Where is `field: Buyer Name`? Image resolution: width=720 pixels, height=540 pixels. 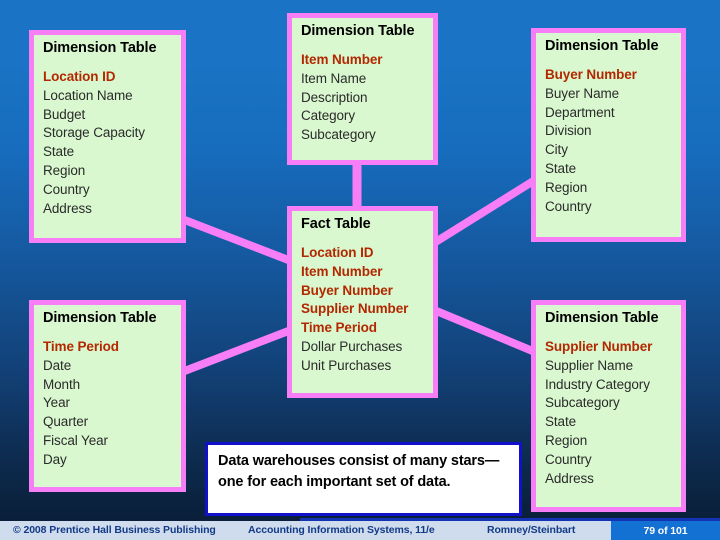 field: Buyer Name is located at coordinates (582, 93).